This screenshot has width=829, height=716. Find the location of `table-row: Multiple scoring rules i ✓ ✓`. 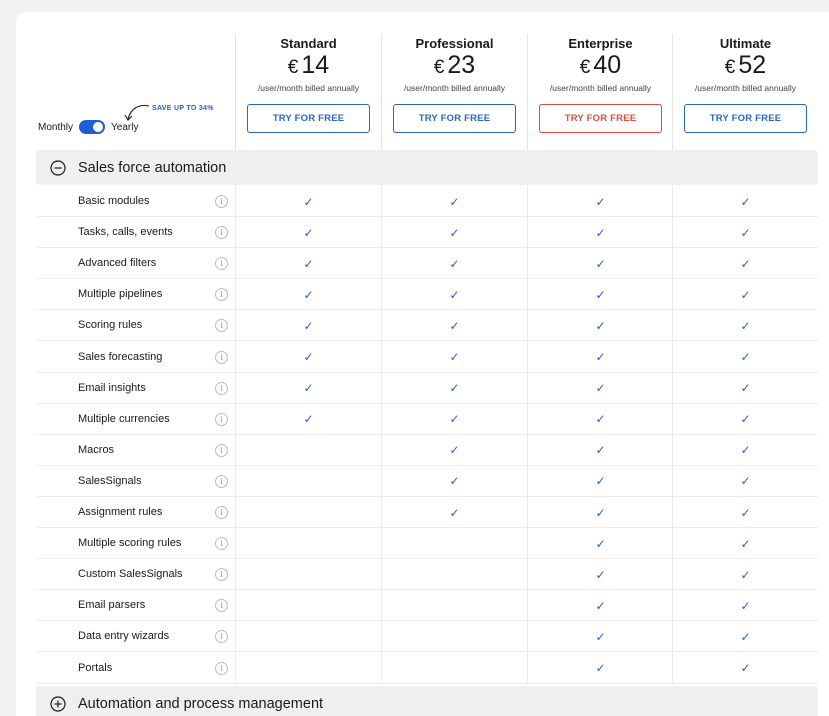

table-row: Multiple scoring rules i ✓ ✓ is located at coordinates (427, 544).